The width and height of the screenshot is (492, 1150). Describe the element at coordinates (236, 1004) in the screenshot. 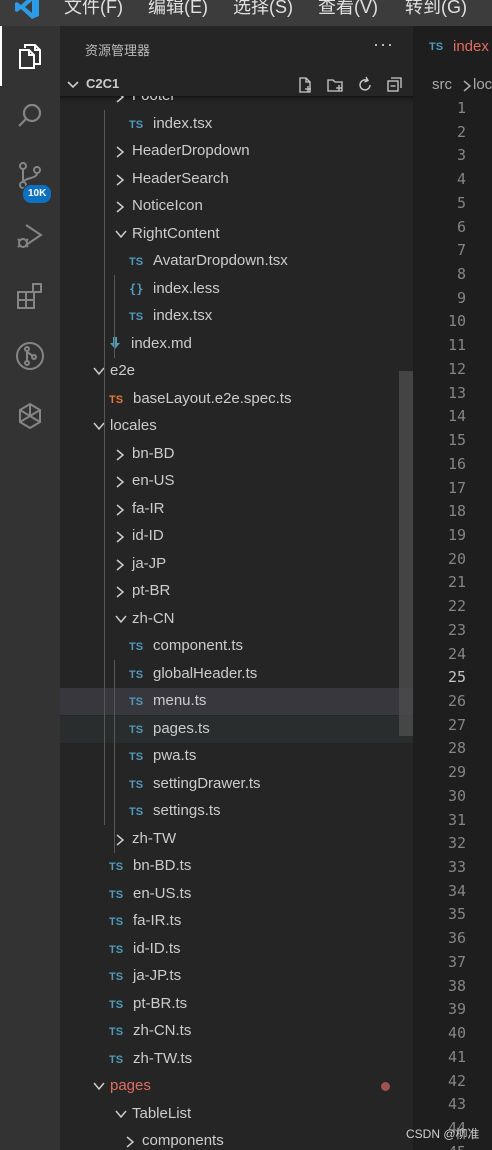

I see `tree-item-pt-br-ts: TS pt-BR.ts` at that location.